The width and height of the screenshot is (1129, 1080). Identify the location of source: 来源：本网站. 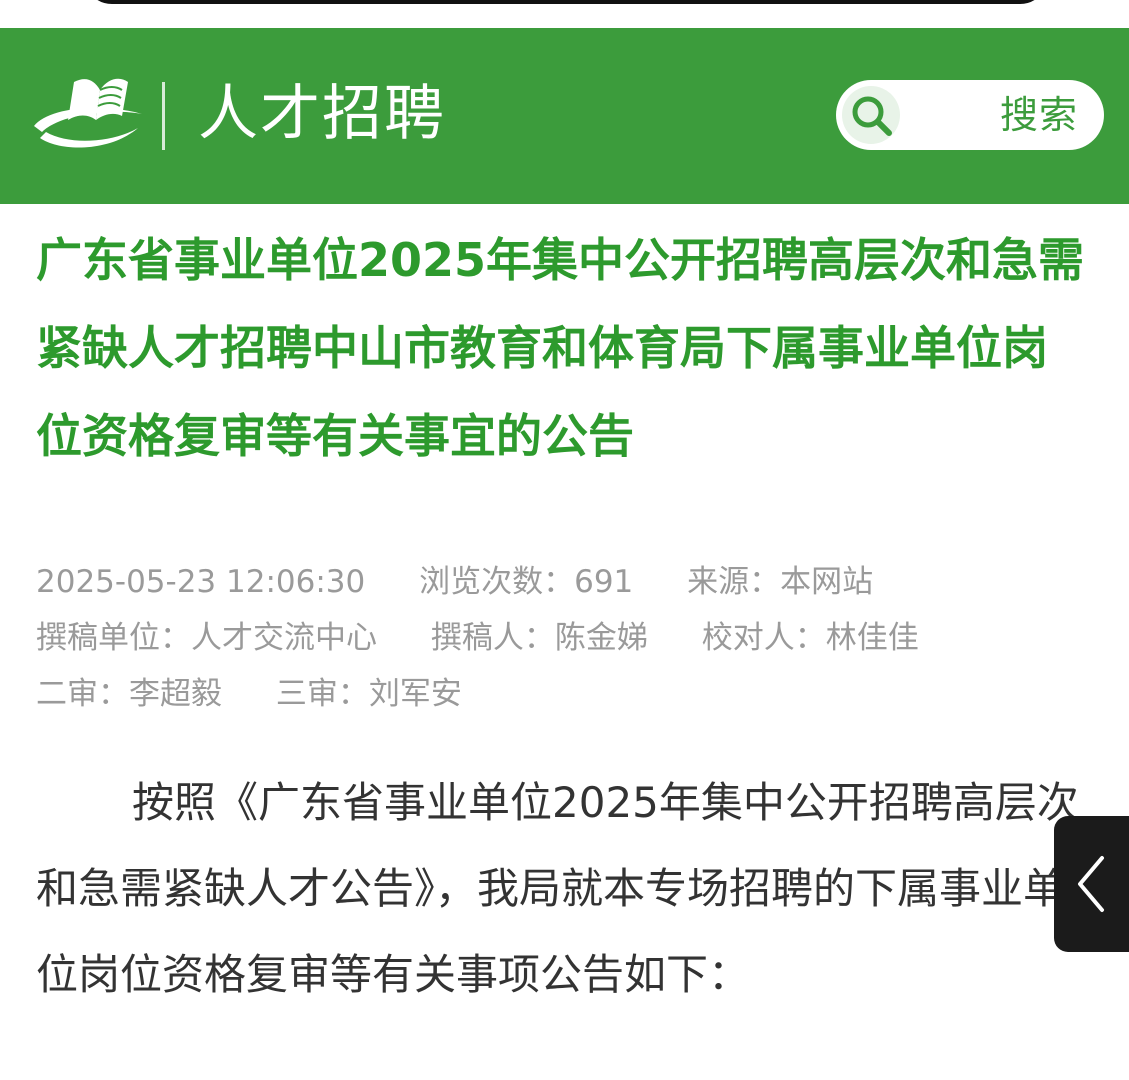
(780, 582).